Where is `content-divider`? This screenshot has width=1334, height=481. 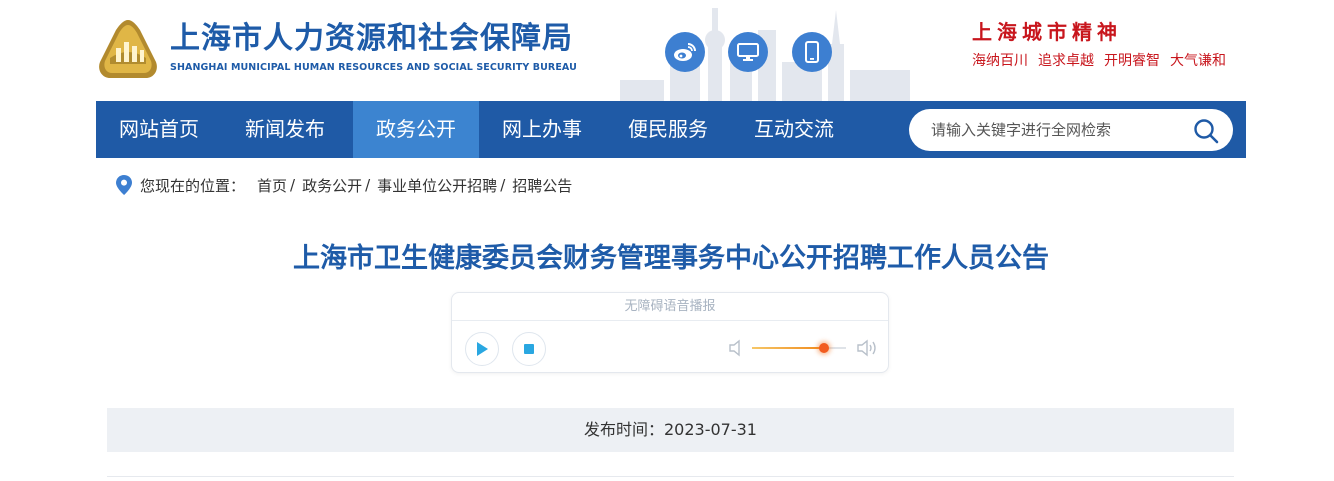
content-divider is located at coordinates (670, 476).